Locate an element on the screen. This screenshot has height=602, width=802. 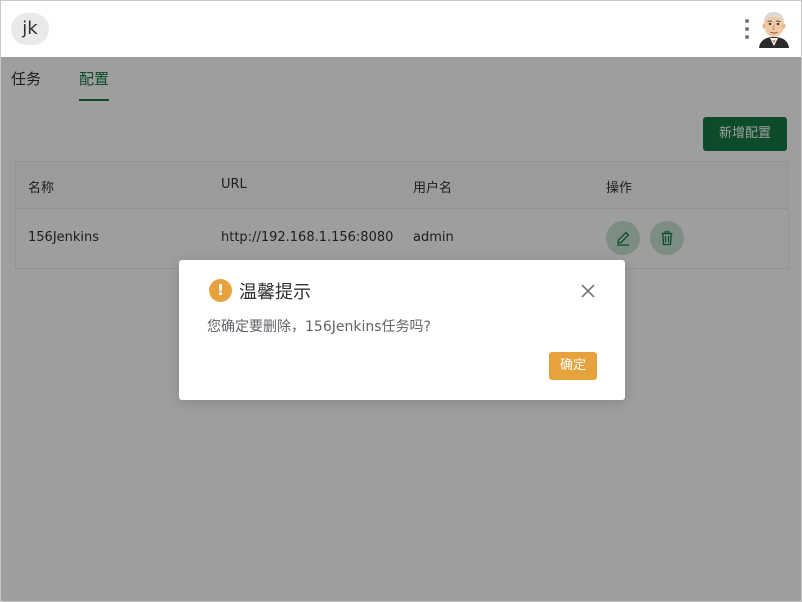
top-header: jk is located at coordinates (401, 29).